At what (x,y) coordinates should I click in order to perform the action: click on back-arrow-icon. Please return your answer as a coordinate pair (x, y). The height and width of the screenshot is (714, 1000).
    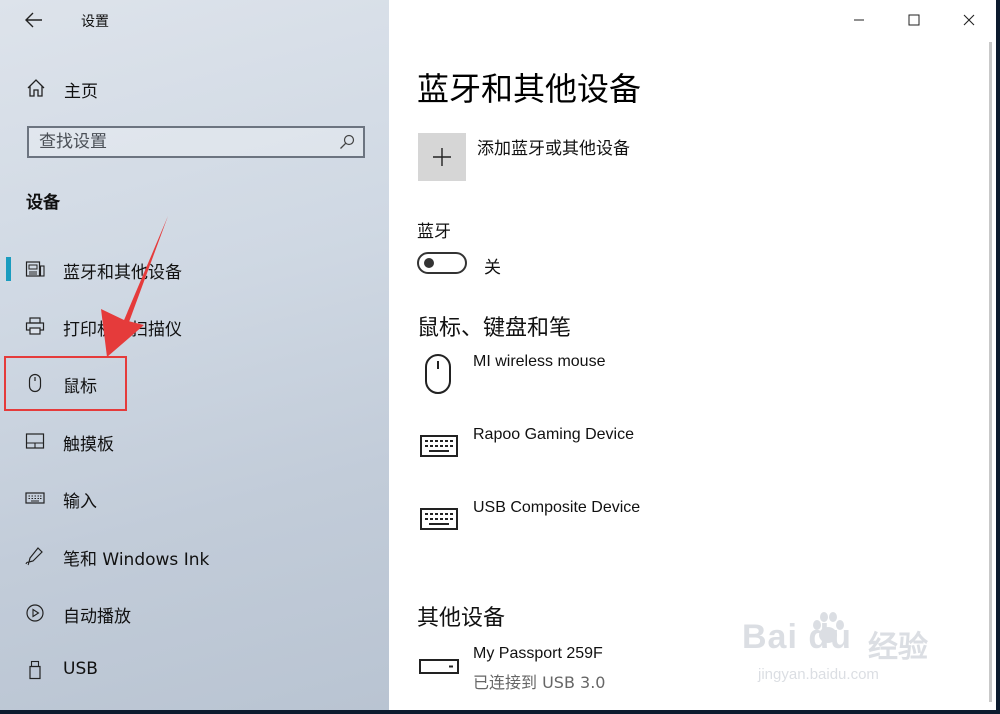
    Looking at the image, I should click on (33, 20).